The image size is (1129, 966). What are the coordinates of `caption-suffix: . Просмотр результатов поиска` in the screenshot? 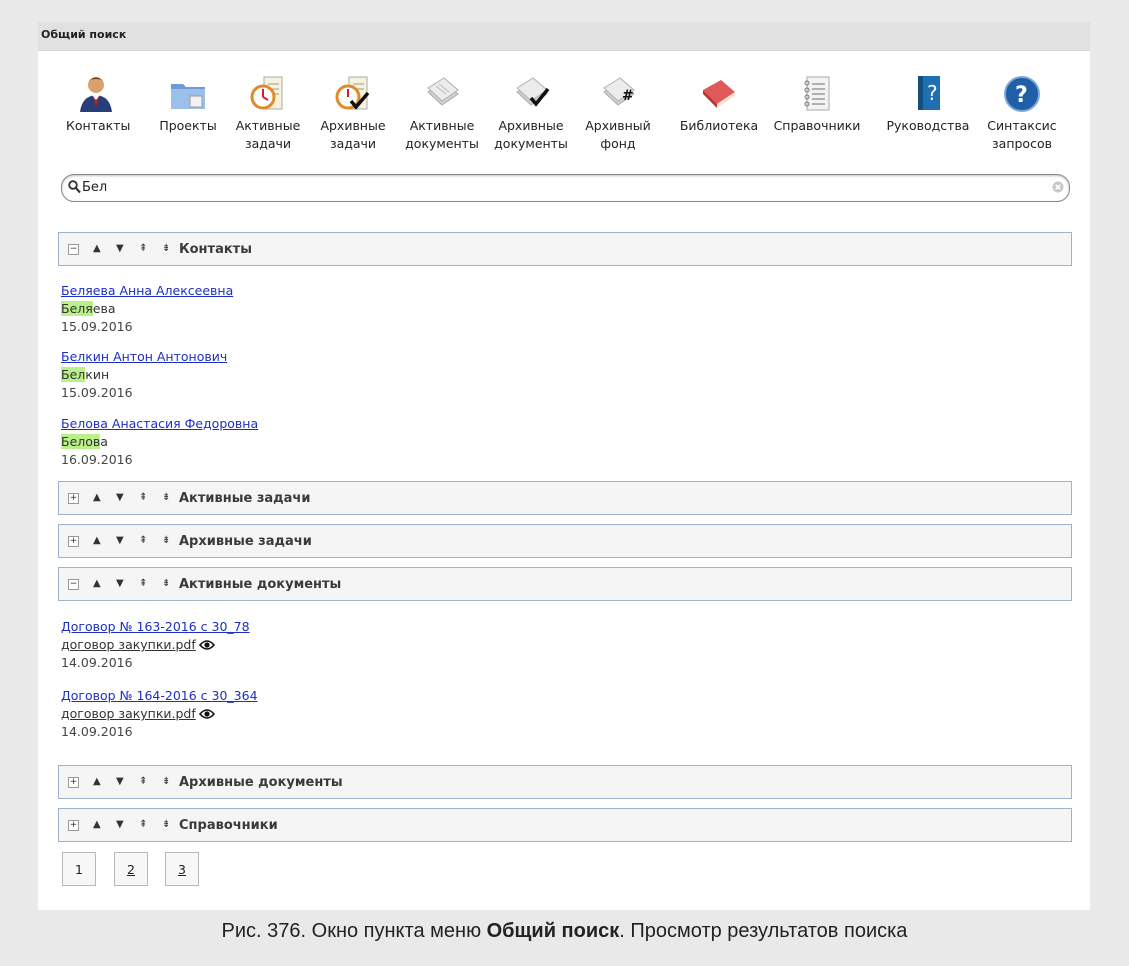 It's located at (763, 931).